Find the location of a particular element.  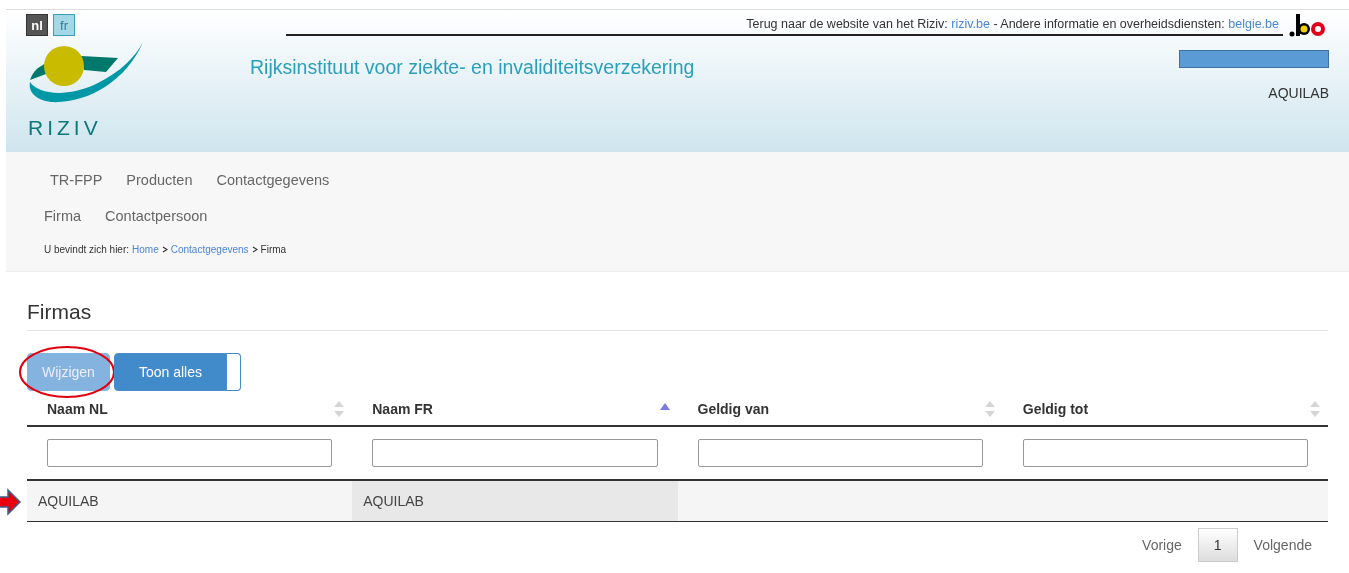

annotation-arrow-icon is located at coordinates (11, 502).